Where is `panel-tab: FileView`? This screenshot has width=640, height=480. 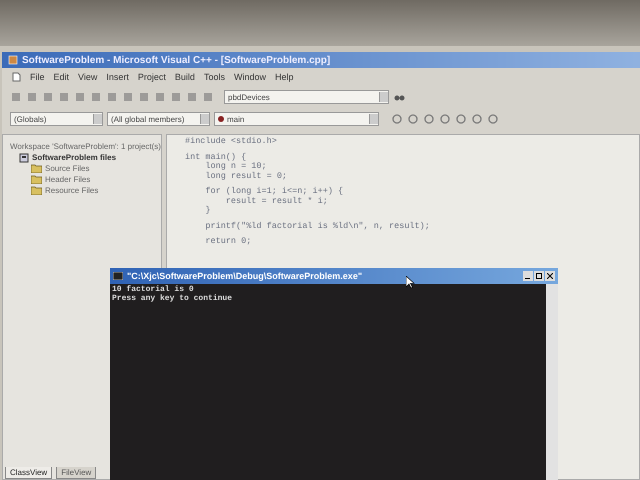
panel-tab: FileView is located at coordinates (76, 473).